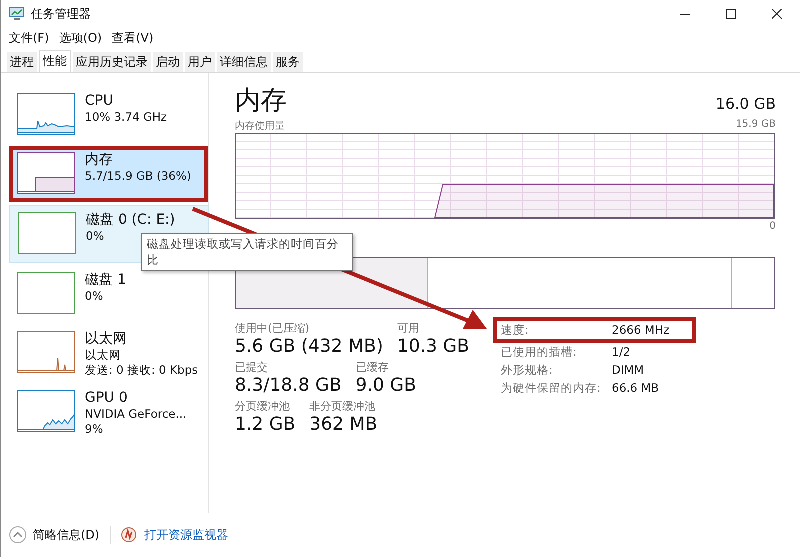 The height and width of the screenshot is (557, 800). I want to click on spec-label: 为硬件保留的内存:, so click(551, 388).